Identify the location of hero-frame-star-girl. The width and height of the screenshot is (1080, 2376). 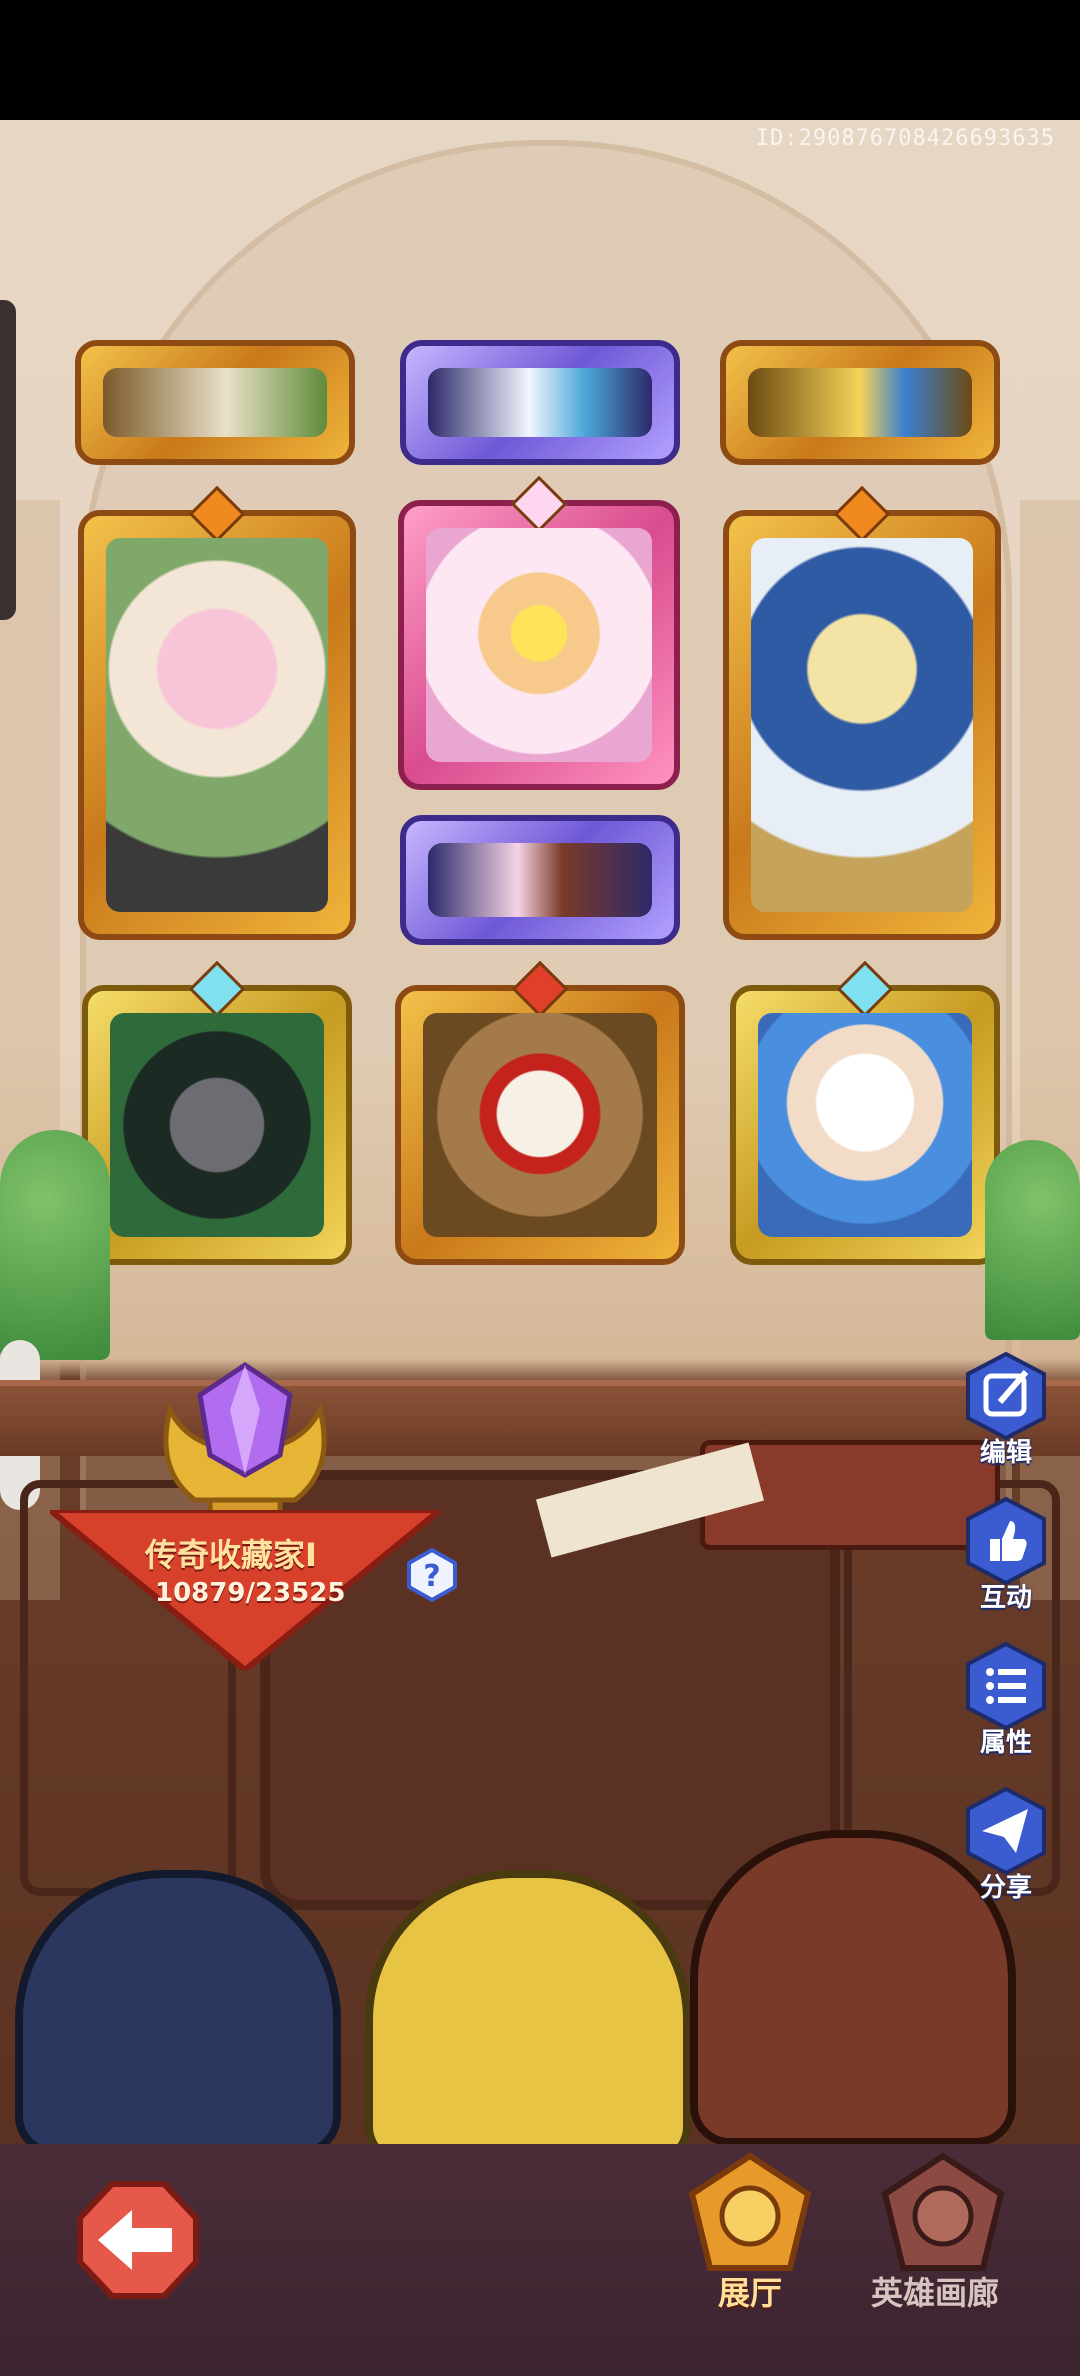
(539, 632).